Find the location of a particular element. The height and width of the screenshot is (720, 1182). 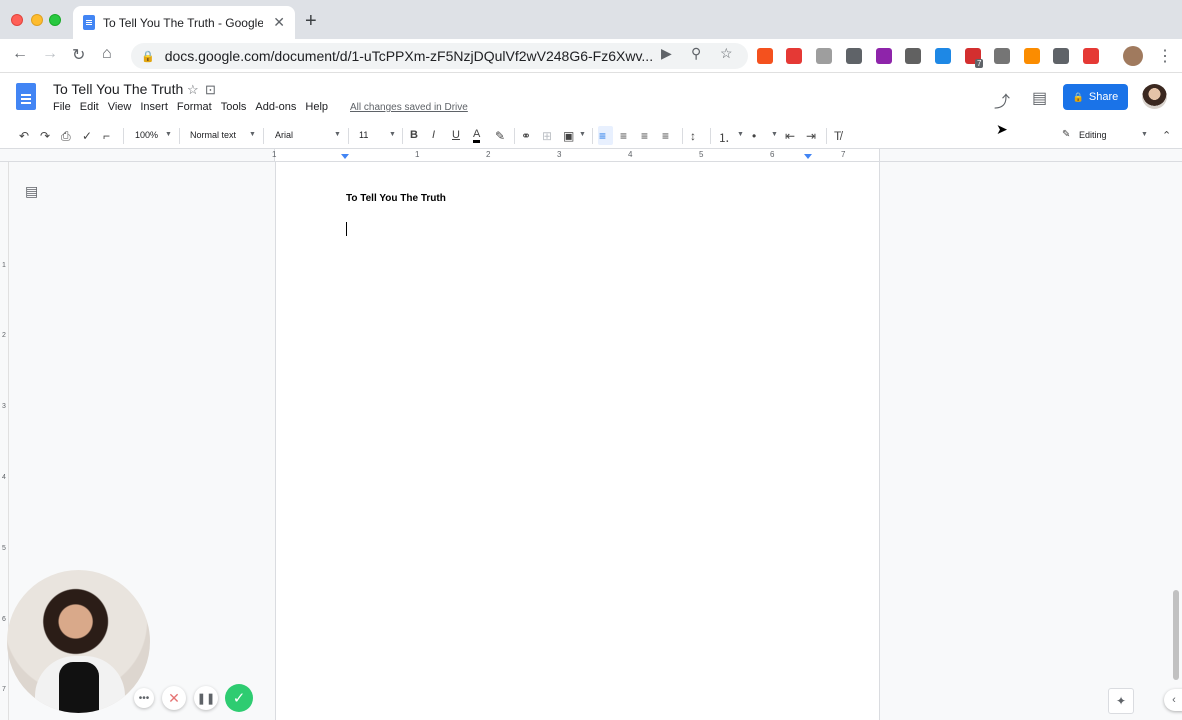

share-label: Share is located at coordinates (1103, 97).